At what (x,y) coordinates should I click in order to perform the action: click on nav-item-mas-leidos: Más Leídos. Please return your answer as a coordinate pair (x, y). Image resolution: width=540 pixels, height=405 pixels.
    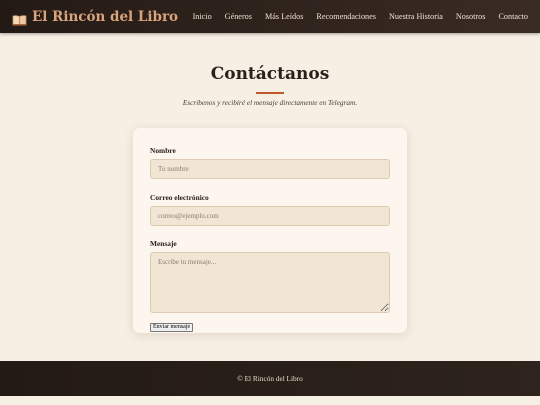
    Looking at the image, I should click on (284, 16).